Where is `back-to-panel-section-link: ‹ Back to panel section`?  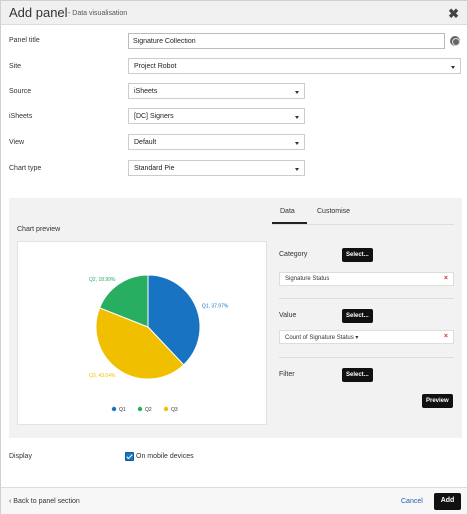 back-to-panel-section-link: ‹ Back to panel section is located at coordinates (44, 501).